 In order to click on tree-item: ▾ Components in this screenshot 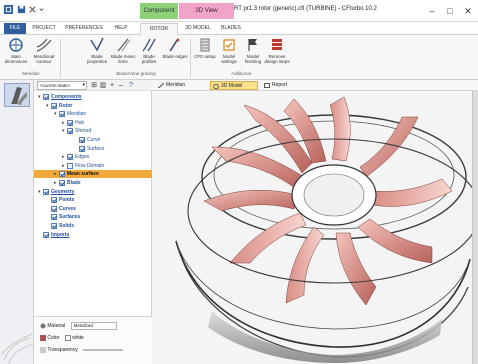, I will do `click(93, 97)`.